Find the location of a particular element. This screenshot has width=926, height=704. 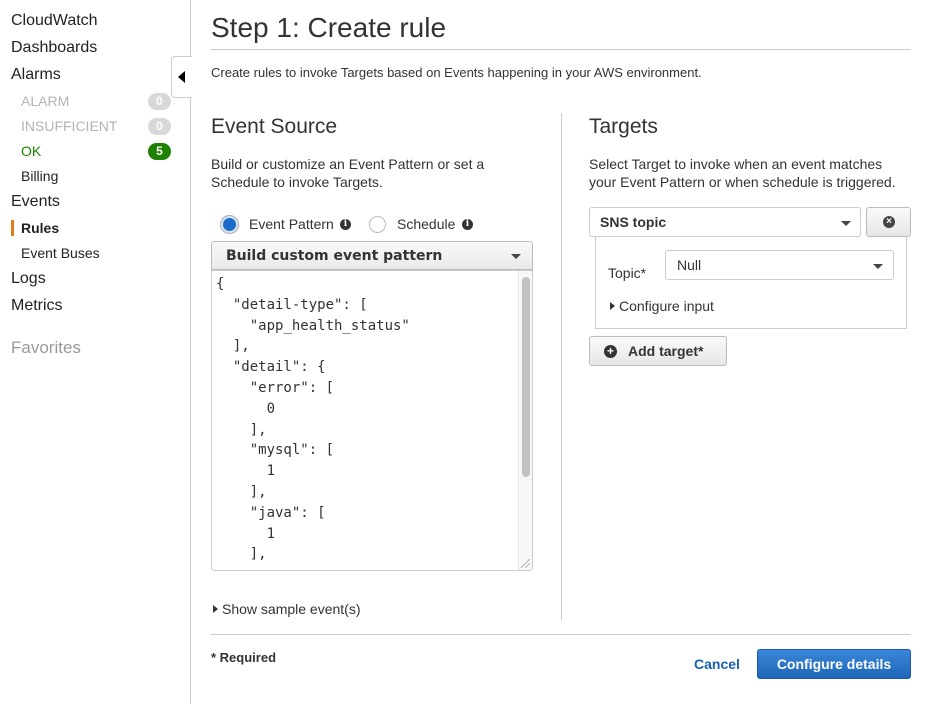

toggle-label: Configure input is located at coordinates (666, 306).